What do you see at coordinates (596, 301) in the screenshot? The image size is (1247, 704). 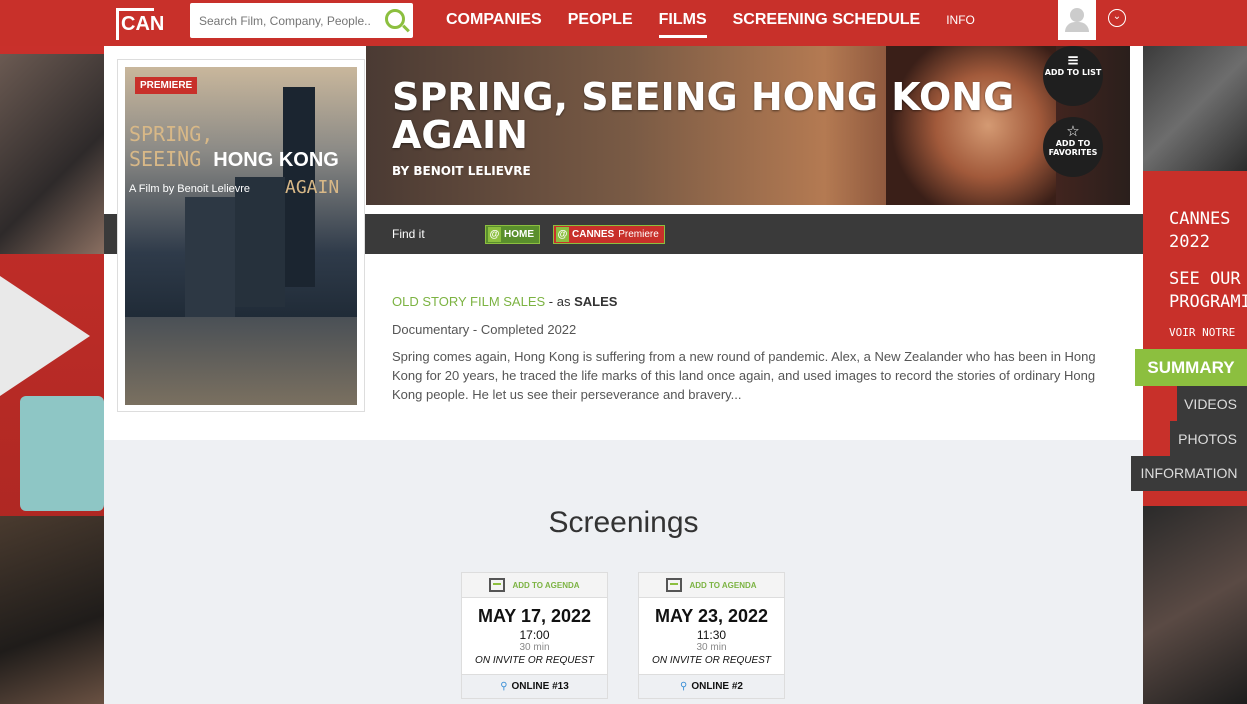 I see `company-role: SALES` at bounding box center [596, 301].